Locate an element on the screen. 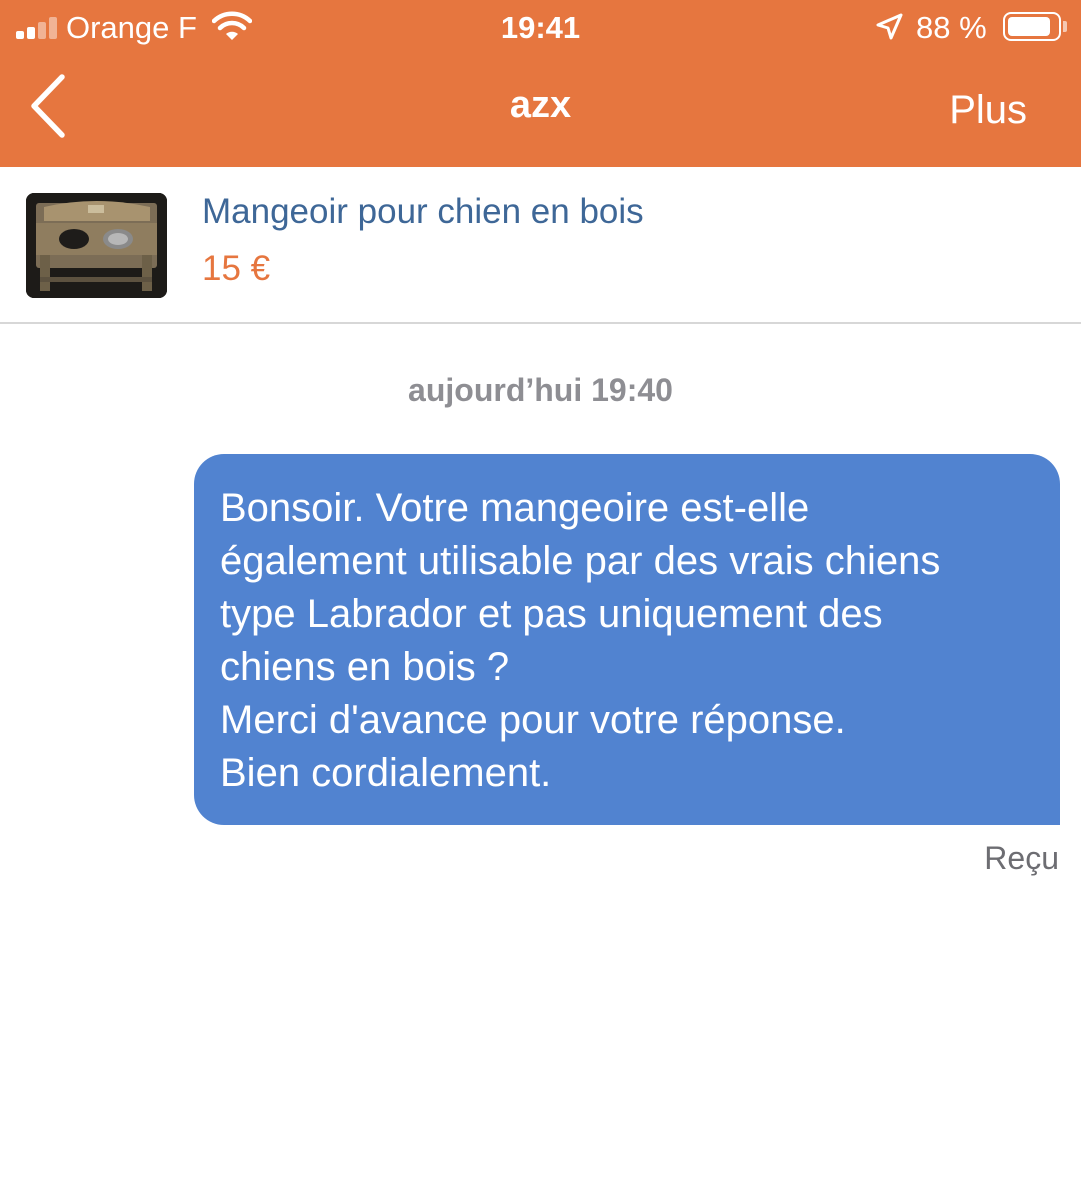 Image resolution: width=1081 pixels, height=1200 pixels. message-text-line: chiens en bois ? is located at coordinates (365, 667).